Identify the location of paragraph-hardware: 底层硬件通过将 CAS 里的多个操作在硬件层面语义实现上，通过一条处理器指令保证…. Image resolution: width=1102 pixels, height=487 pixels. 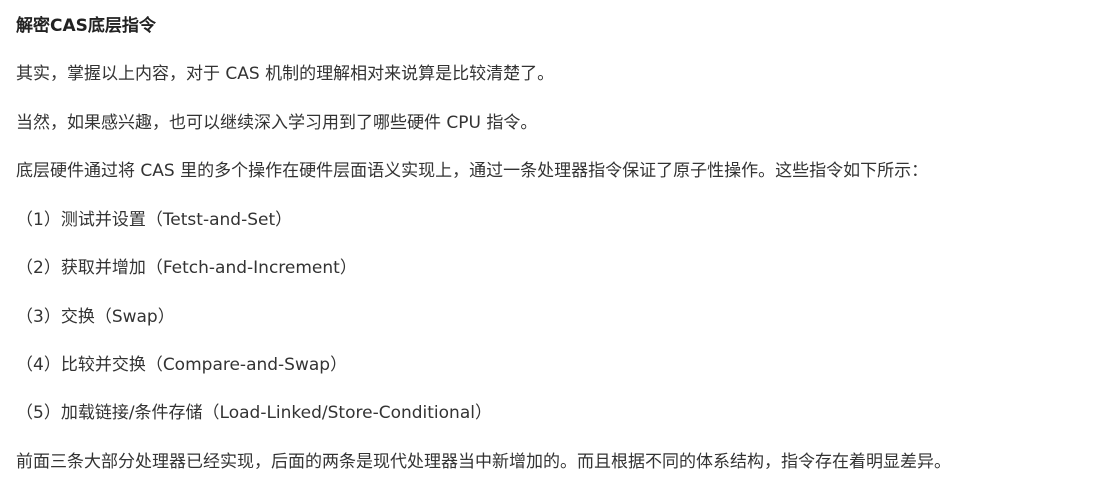
(472, 171).